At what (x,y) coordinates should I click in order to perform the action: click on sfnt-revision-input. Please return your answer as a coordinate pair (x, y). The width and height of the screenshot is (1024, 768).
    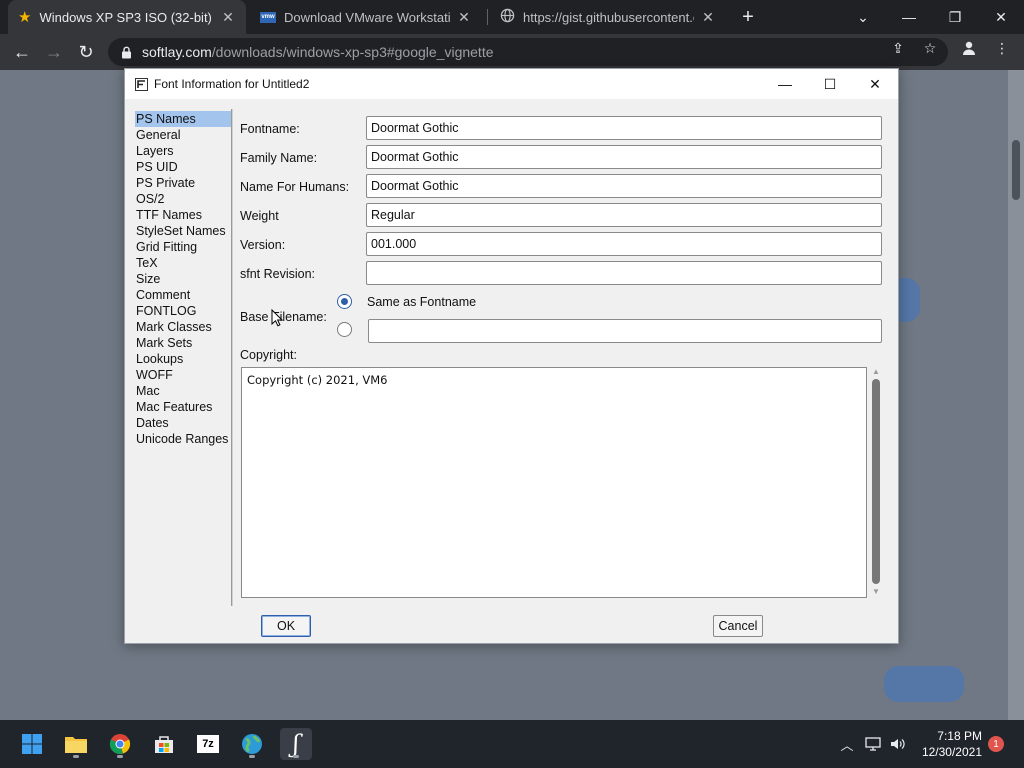
    Looking at the image, I should click on (624, 273).